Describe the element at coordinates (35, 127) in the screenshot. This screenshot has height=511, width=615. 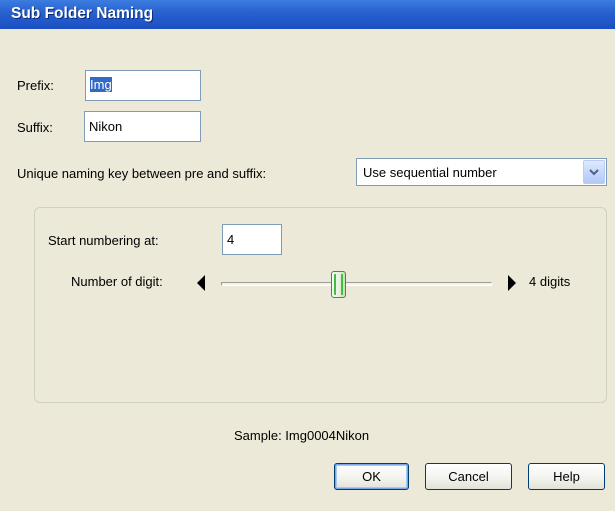
I see `suffix-label: Suffix:` at that location.